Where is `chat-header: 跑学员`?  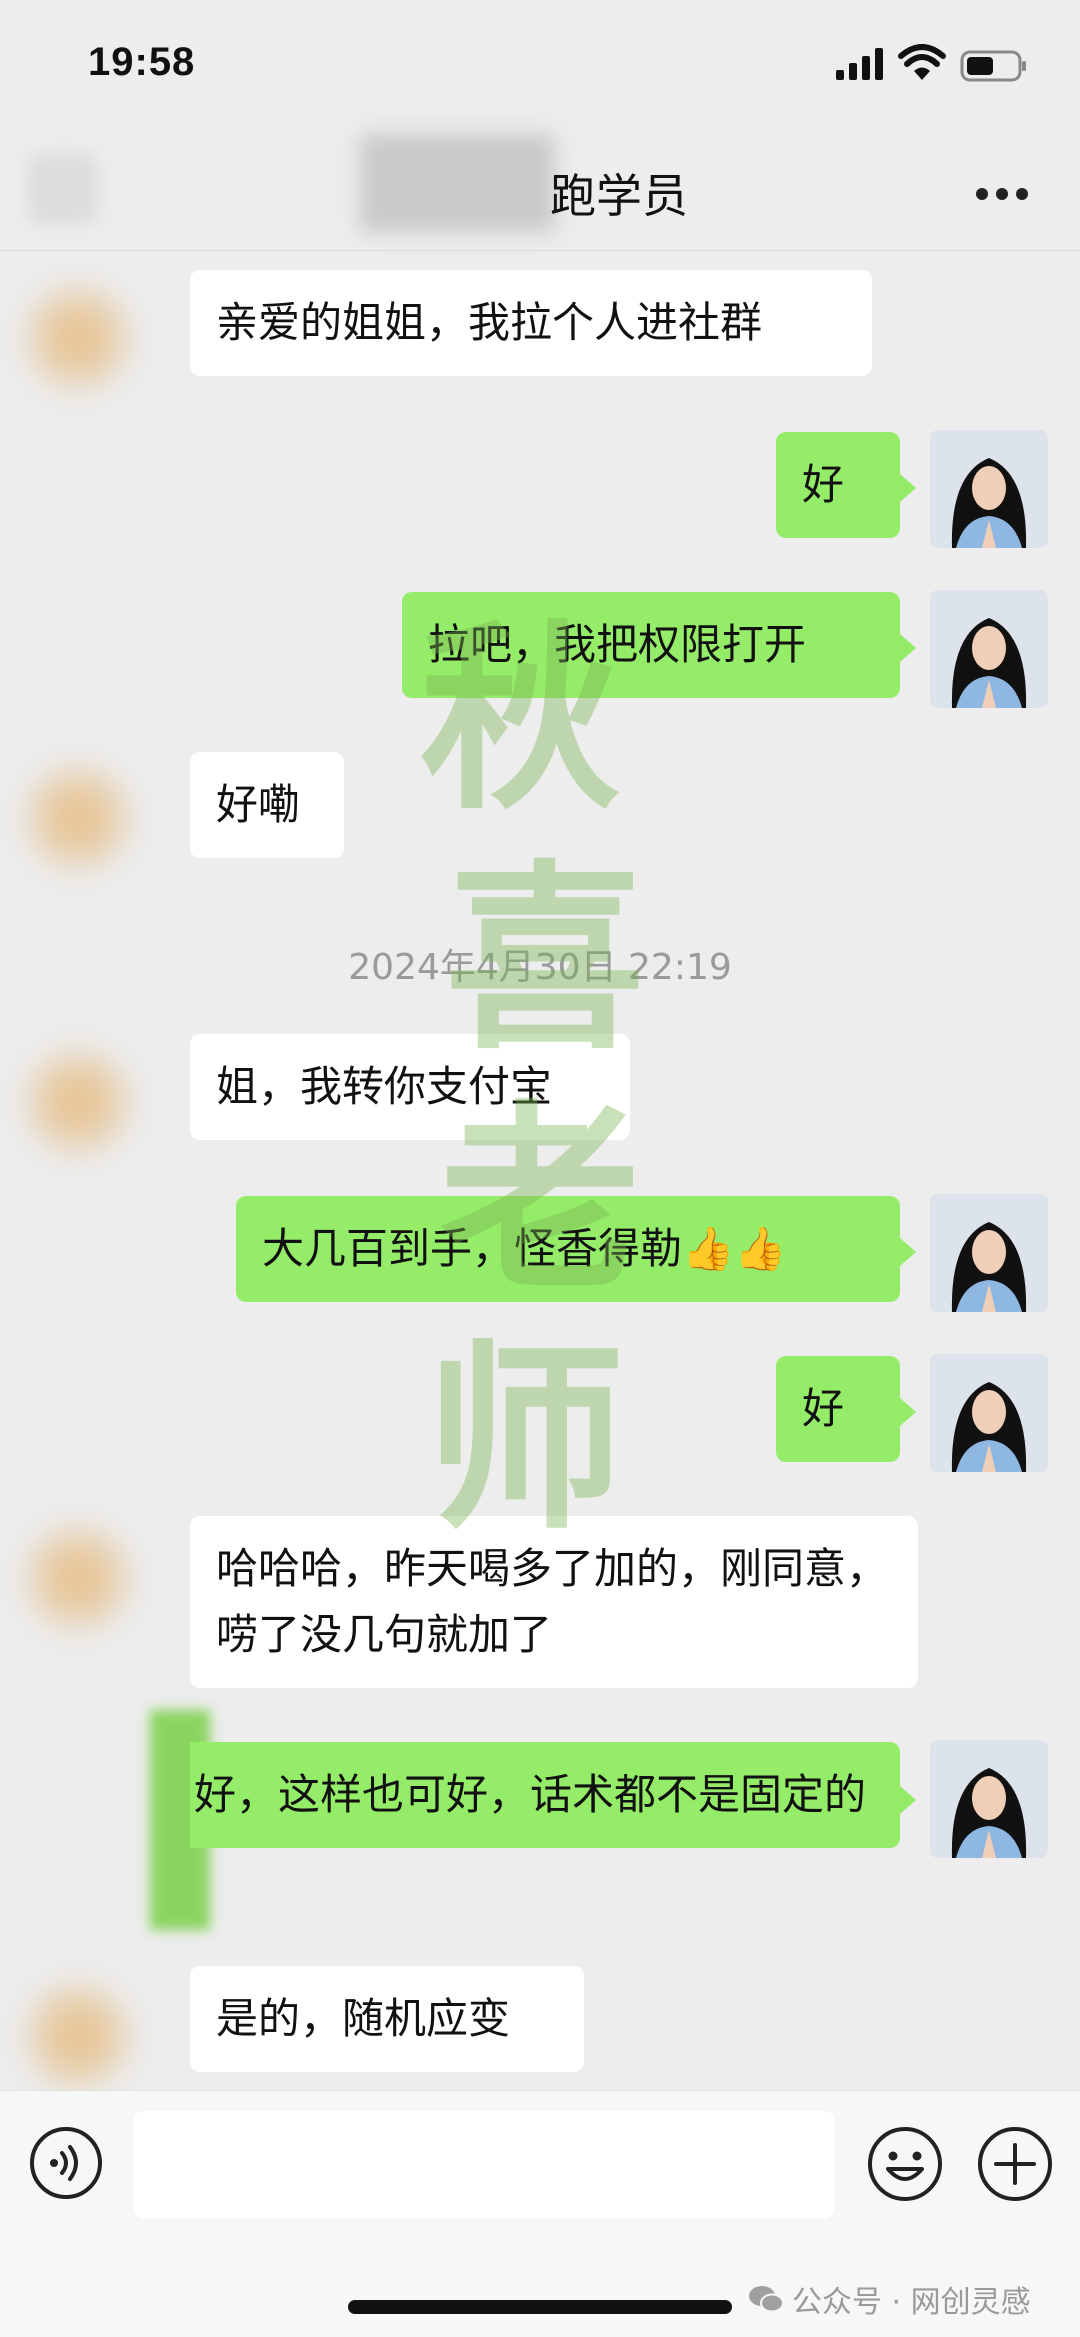 chat-header: 跑学员 is located at coordinates (540, 190).